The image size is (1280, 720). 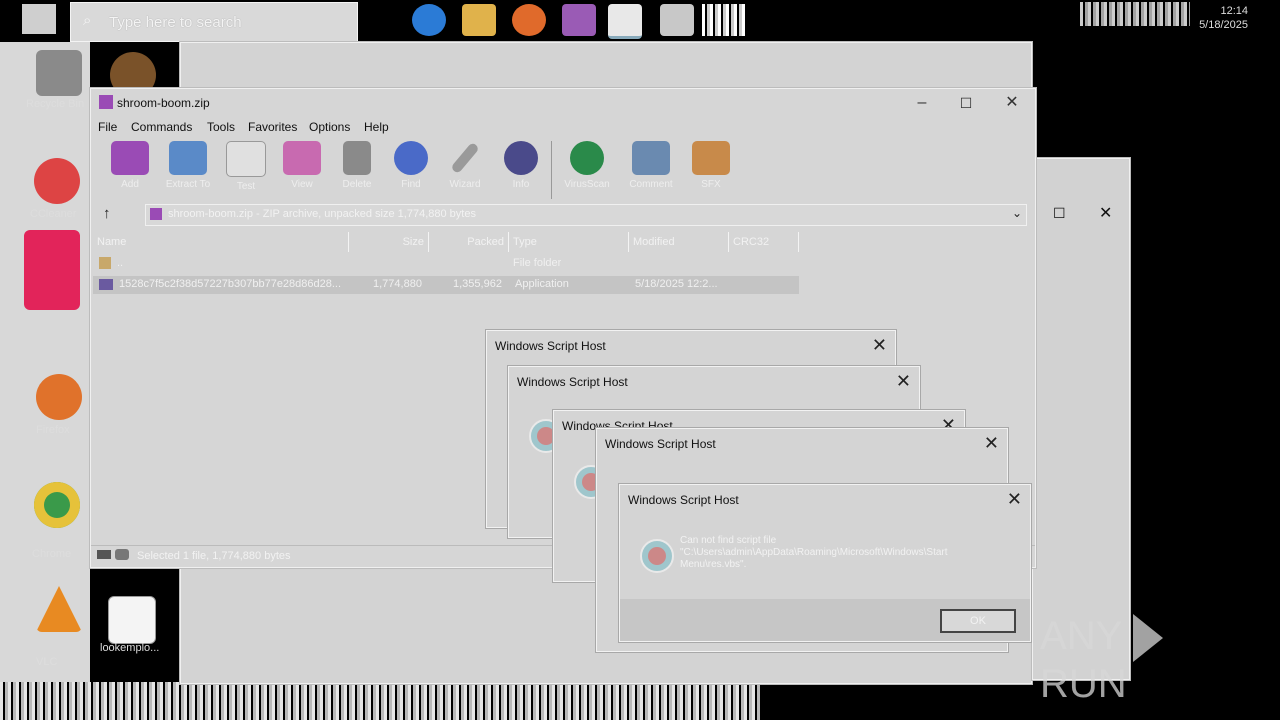 What do you see at coordinates (329, 127) in the screenshot?
I see `menu-options: Options` at bounding box center [329, 127].